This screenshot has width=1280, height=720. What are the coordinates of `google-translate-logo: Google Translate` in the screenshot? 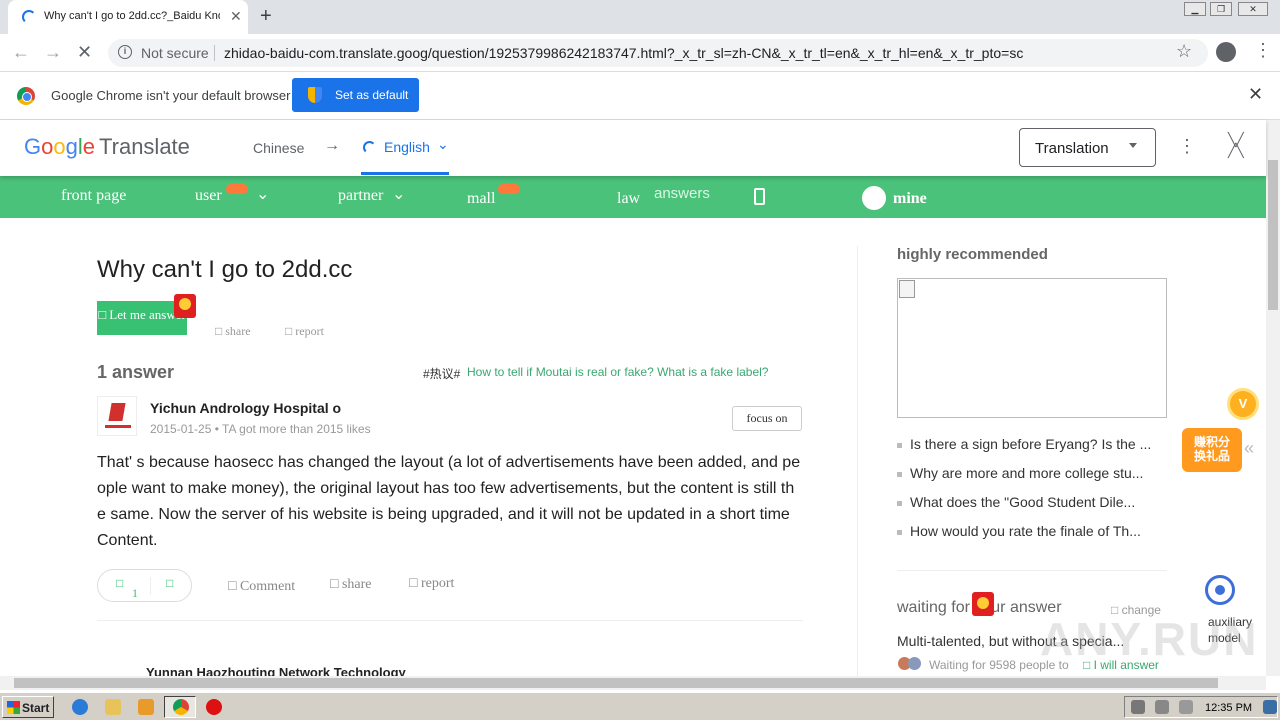 It's located at (107, 147).